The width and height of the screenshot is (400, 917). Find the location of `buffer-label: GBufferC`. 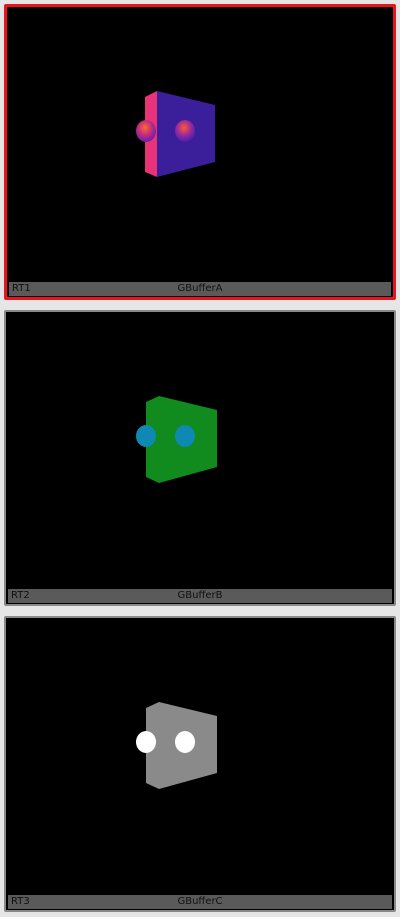

buffer-label: GBufferC is located at coordinates (200, 901).